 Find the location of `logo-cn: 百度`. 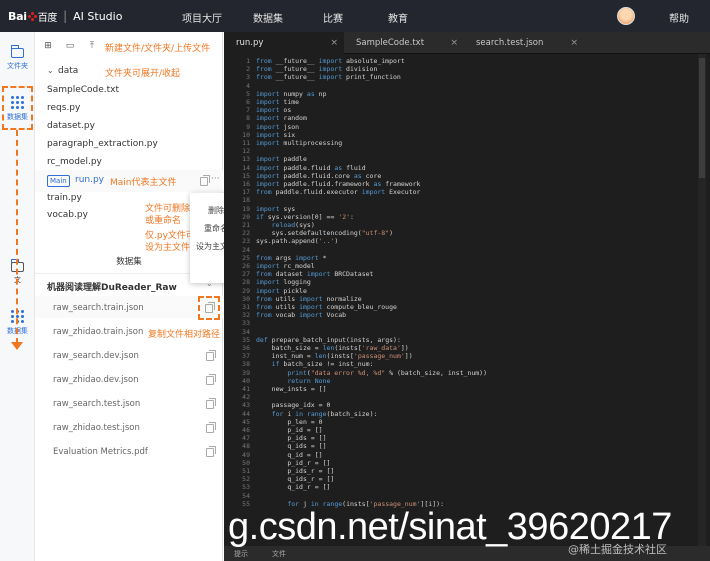

logo-cn: 百度 is located at coordinates (47, 18).